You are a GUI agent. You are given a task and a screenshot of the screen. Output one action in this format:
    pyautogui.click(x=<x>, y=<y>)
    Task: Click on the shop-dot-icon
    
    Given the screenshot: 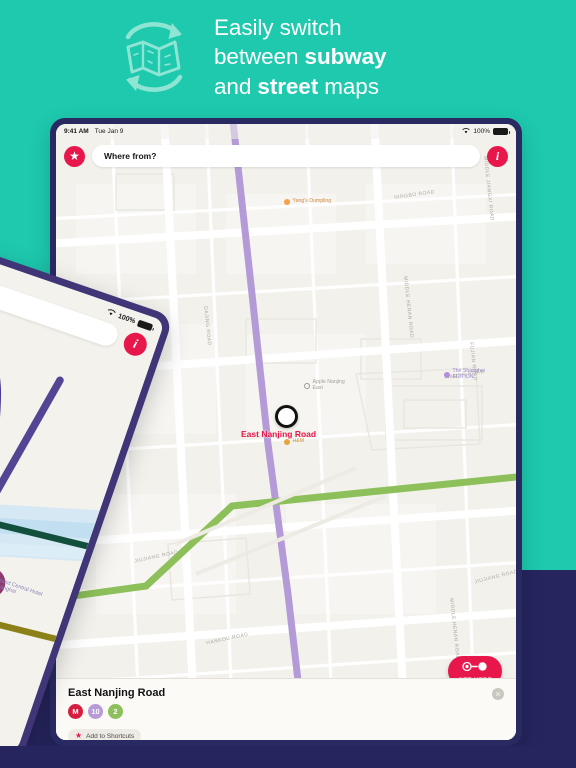 What is the action you would take?
    pyautogui.click(x=287, y=442)
    